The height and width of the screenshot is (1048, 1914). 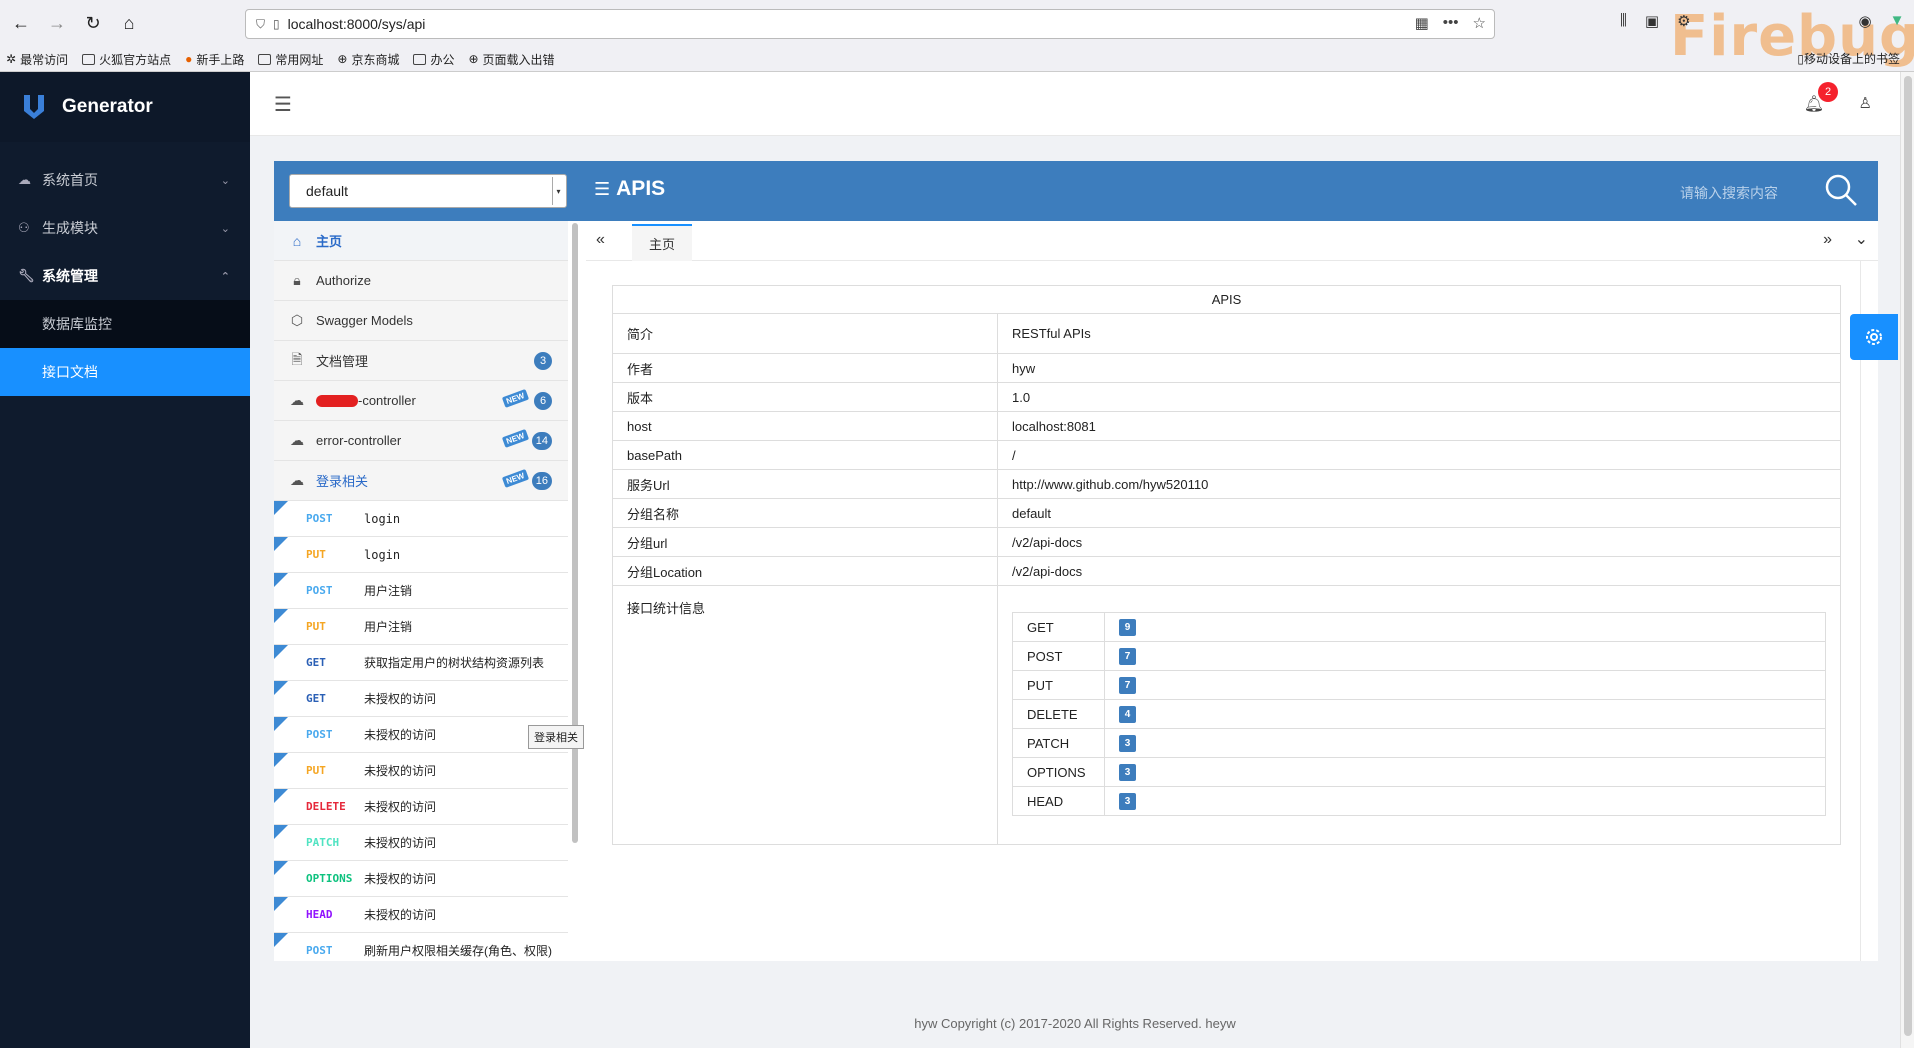 I want to click on info-row: 作者 hyw, so click(x=1226, y=368).